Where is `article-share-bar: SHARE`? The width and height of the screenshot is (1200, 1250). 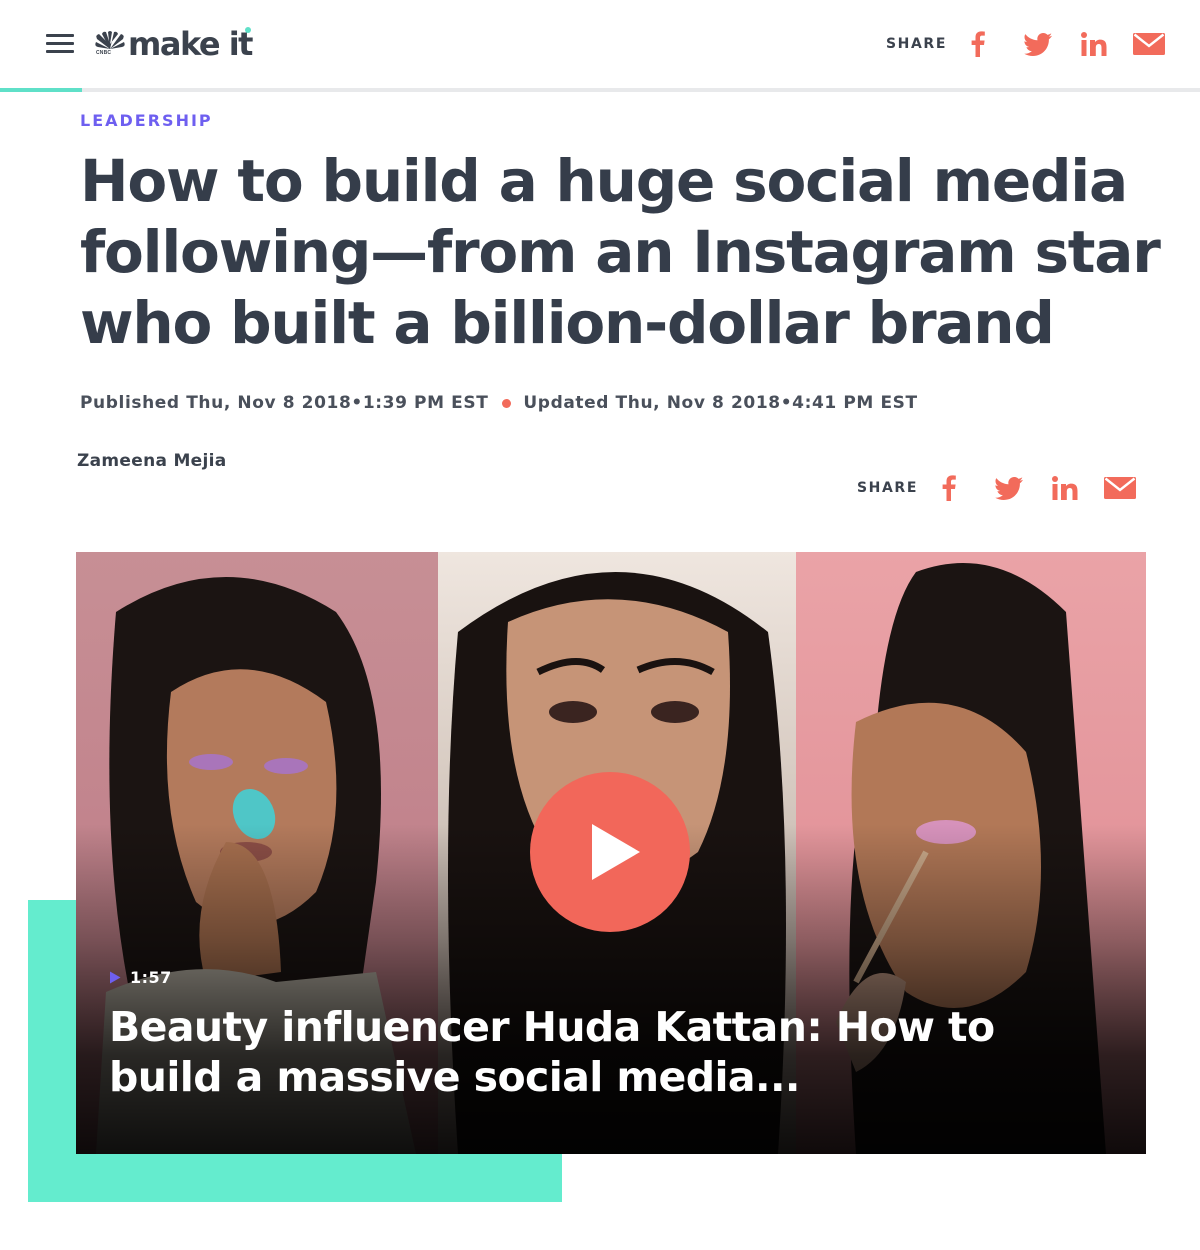 article-share-bar: SHARE is located at coordinates (996, 488).